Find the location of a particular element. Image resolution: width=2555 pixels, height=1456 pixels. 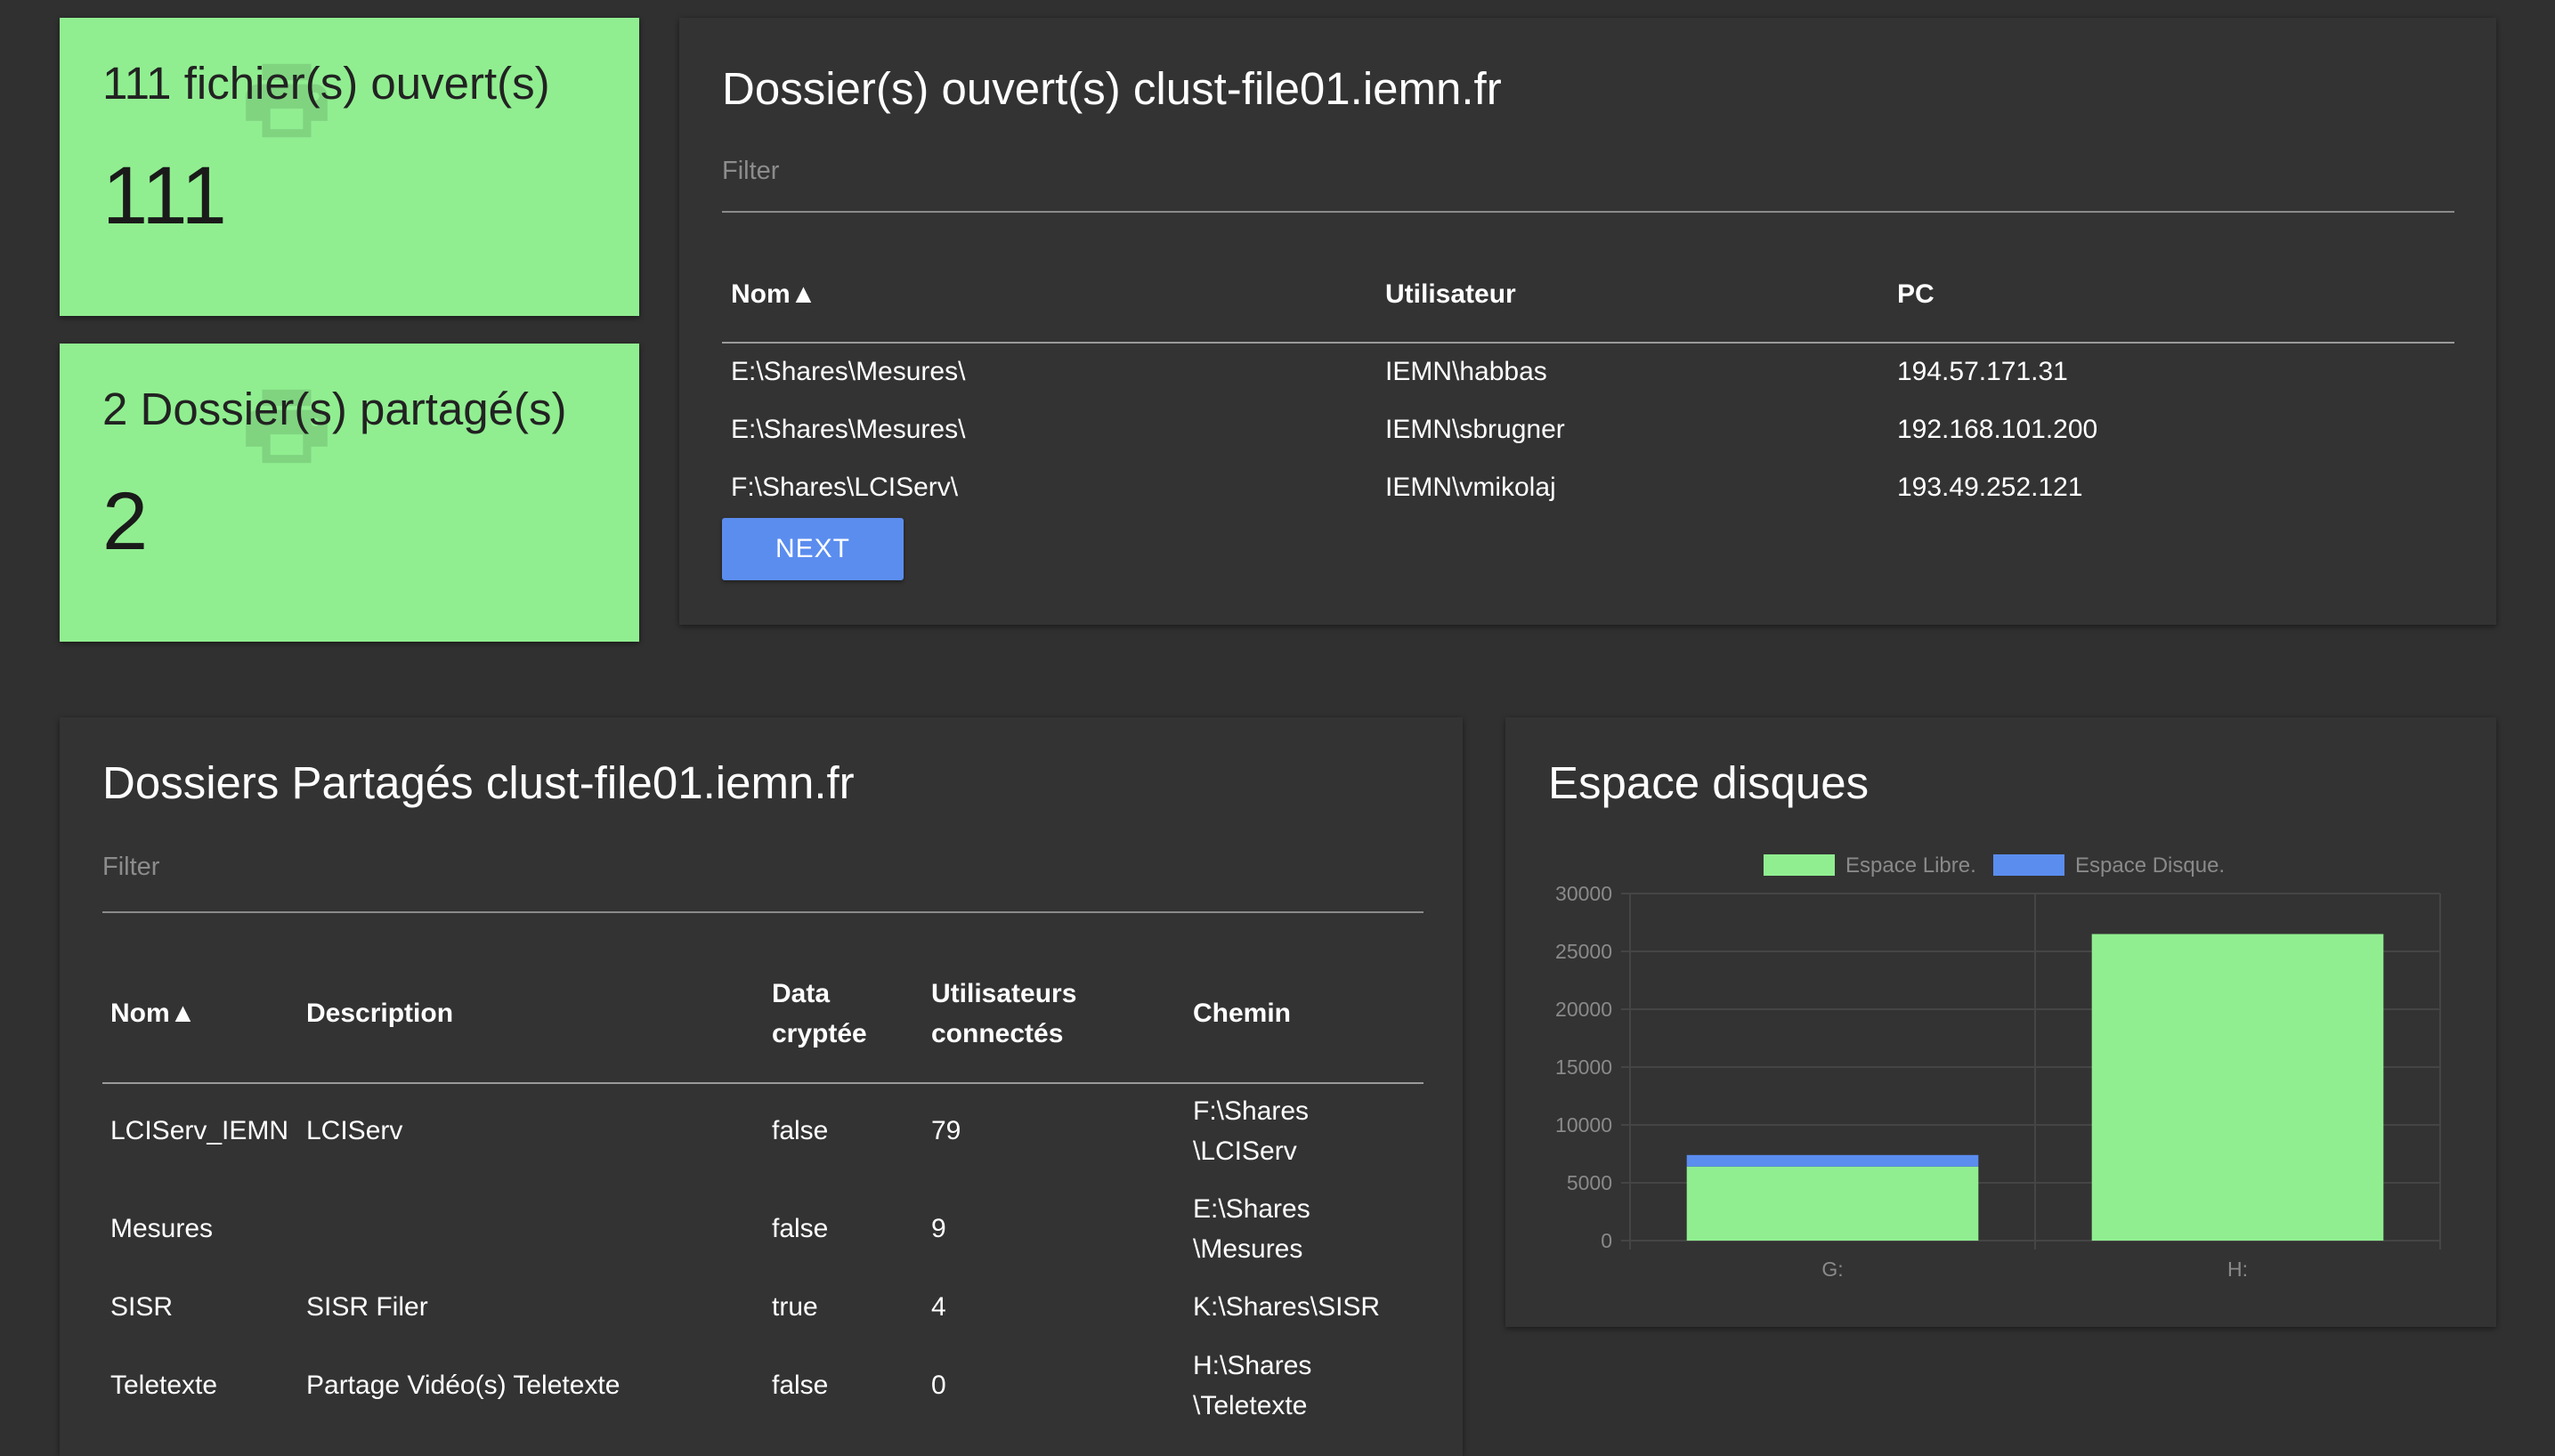

table-cell-users: 4 is located at coordinates (938, 1307).